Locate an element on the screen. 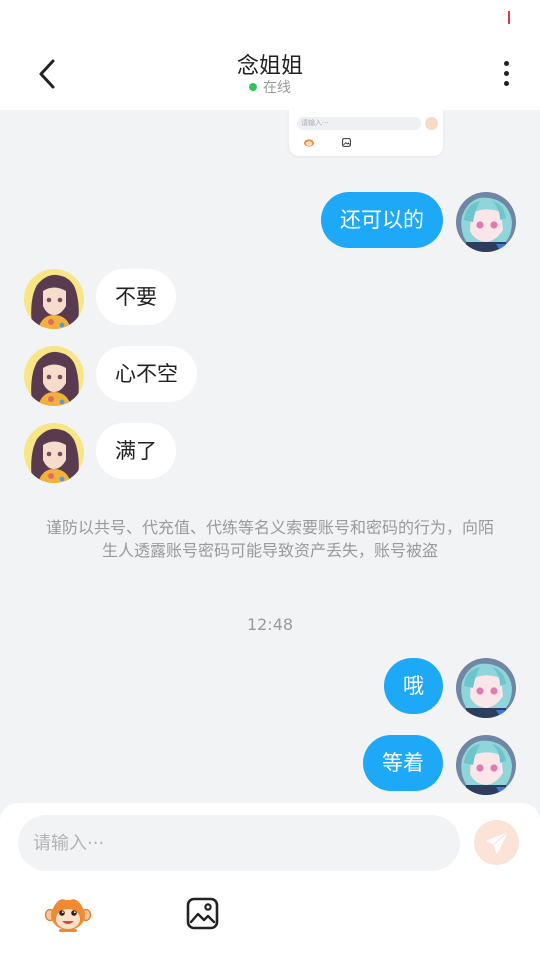 Image resolution: width=540 pixels, height=960 pixels. message-bubble-outgoing: 还可以的 is located at coordinates (382, 220).